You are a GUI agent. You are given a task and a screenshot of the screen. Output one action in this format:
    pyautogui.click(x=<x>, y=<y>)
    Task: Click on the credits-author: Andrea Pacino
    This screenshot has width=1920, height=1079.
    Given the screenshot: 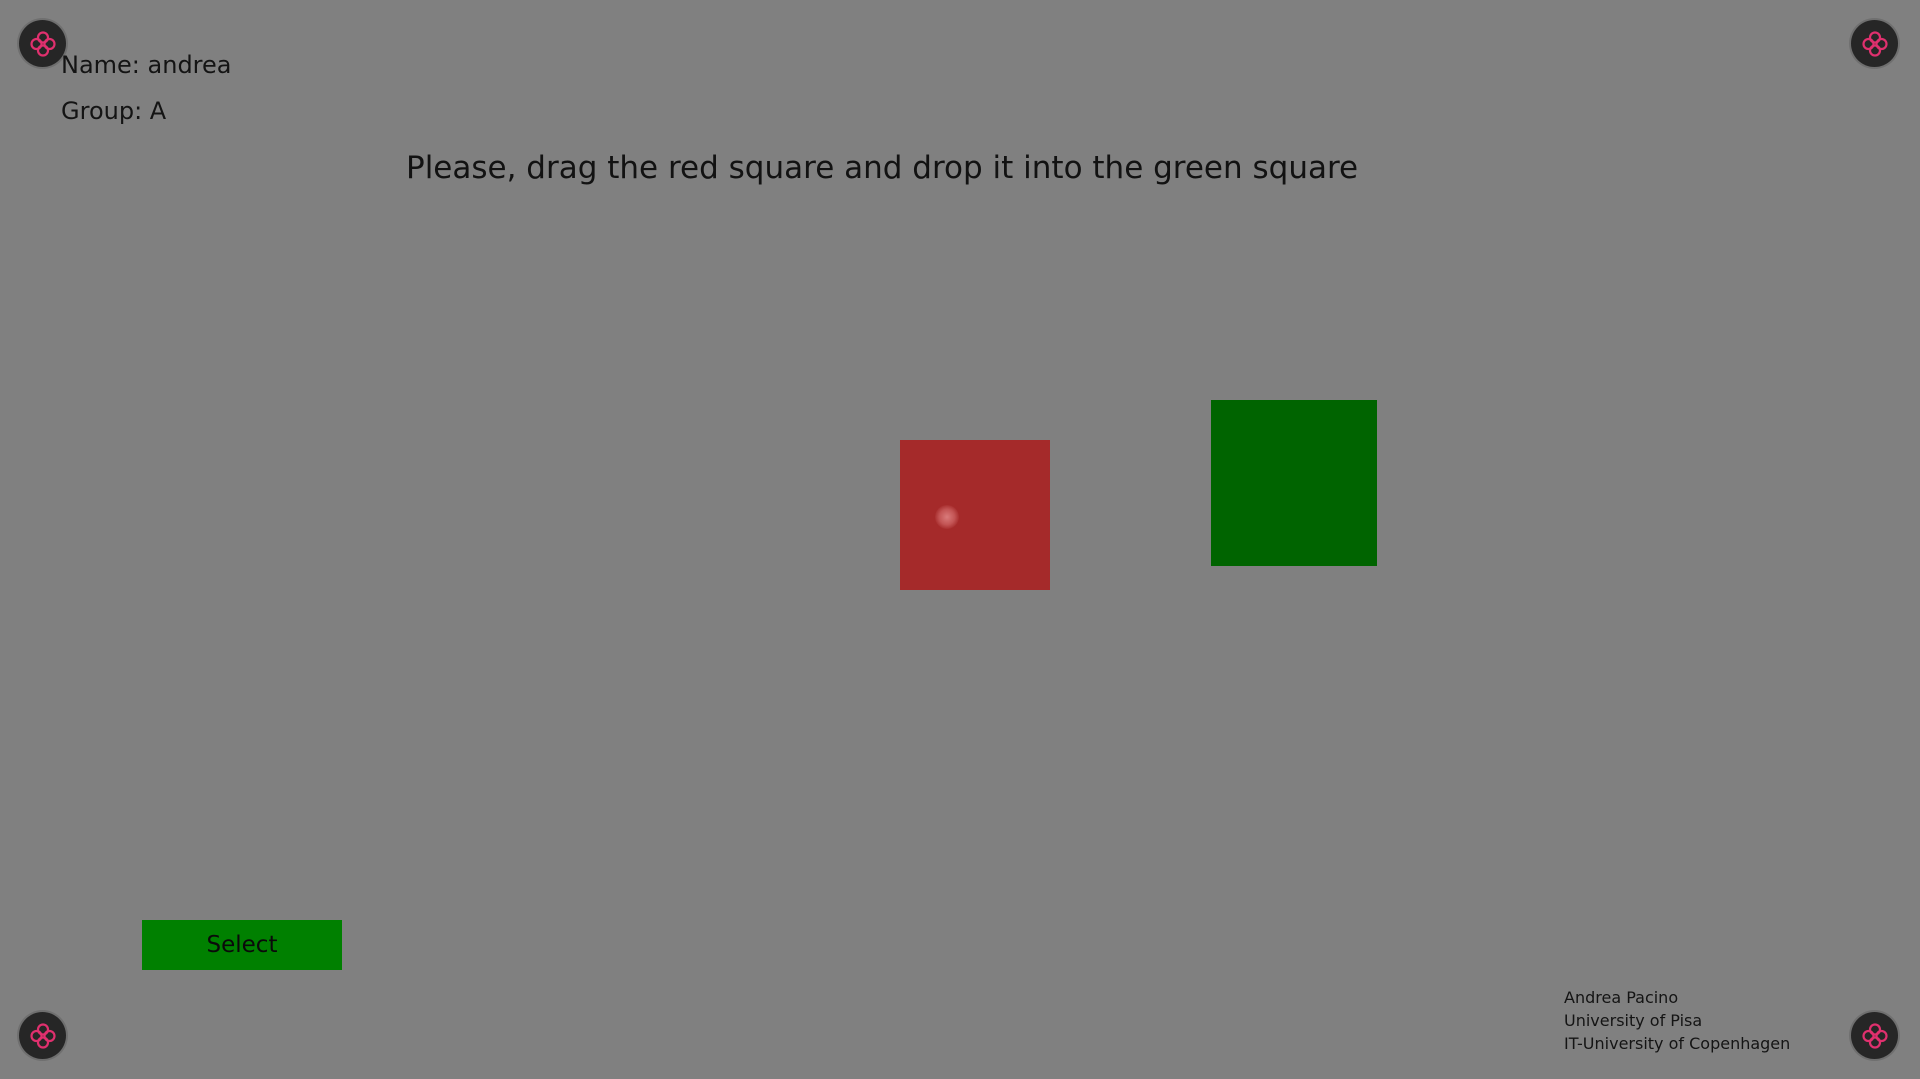 What is the action you would take?
    pyautogui.click(x=1621, y=997)
    